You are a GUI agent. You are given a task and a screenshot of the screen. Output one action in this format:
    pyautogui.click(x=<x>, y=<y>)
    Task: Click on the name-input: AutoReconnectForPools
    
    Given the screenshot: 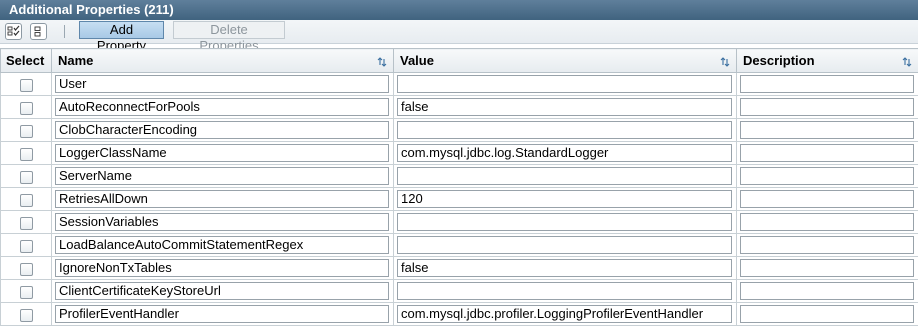 What is the action you would take?
    pyautogui.click(x=222, y=107)
    